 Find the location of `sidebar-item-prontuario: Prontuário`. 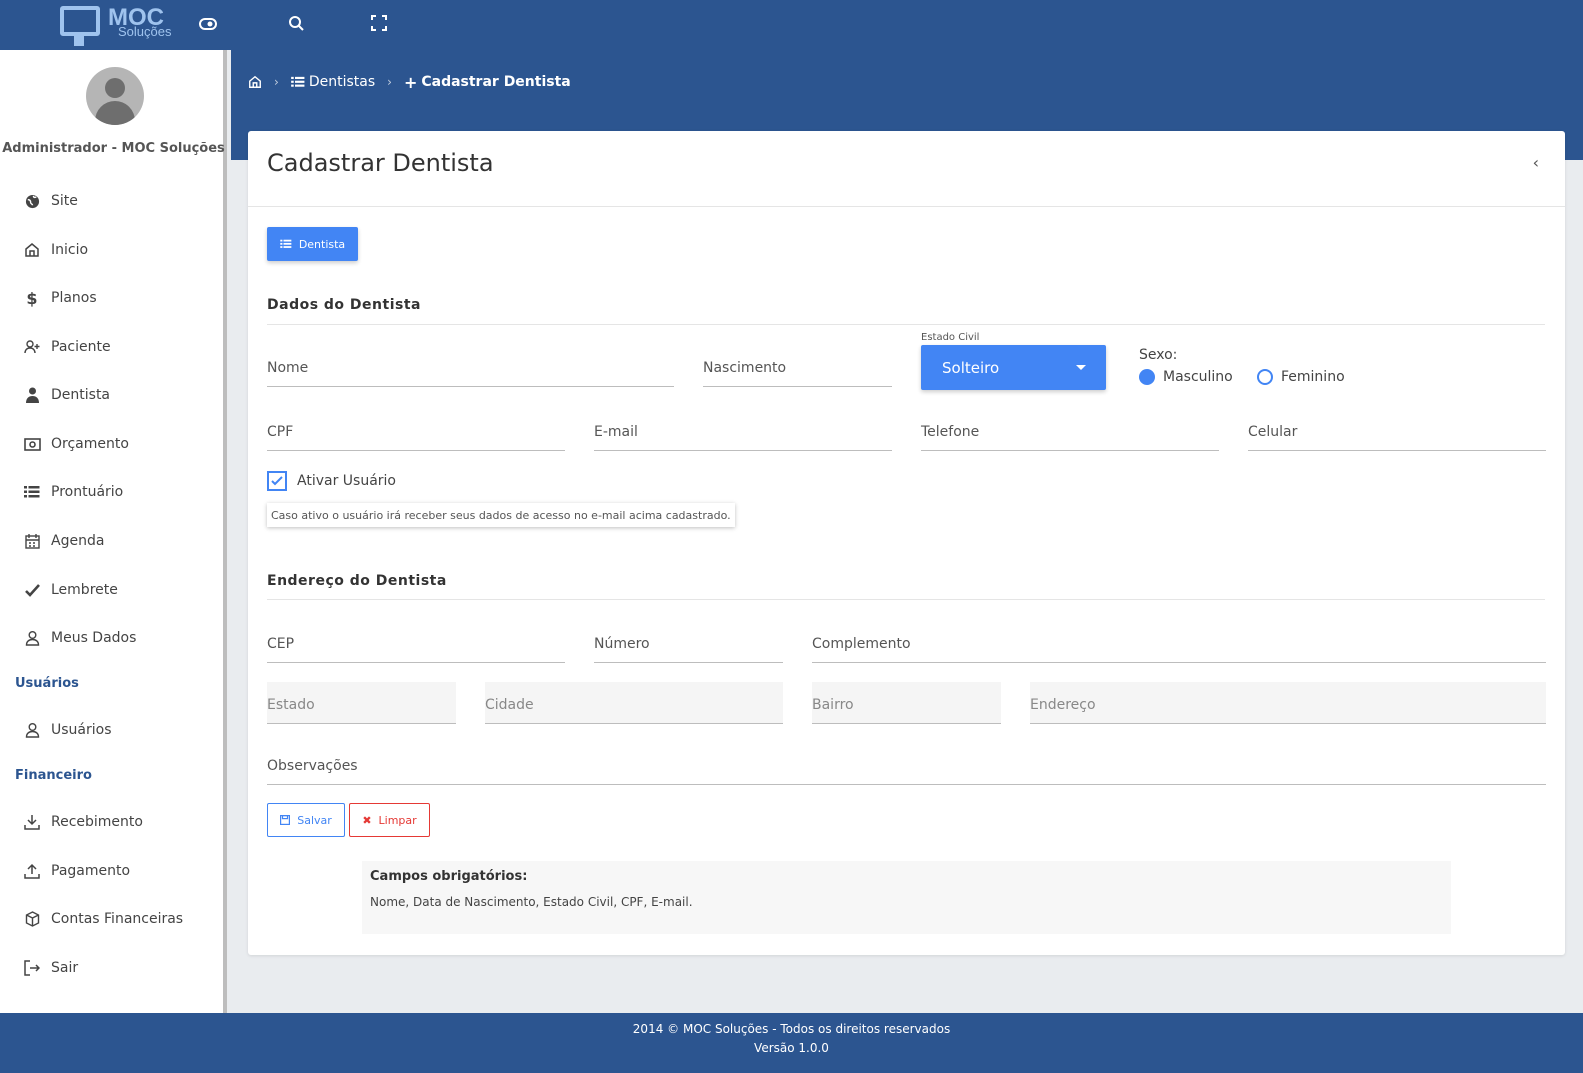

sidebar-item-prontuario: Prontuário is located at coordinates (111, 492).